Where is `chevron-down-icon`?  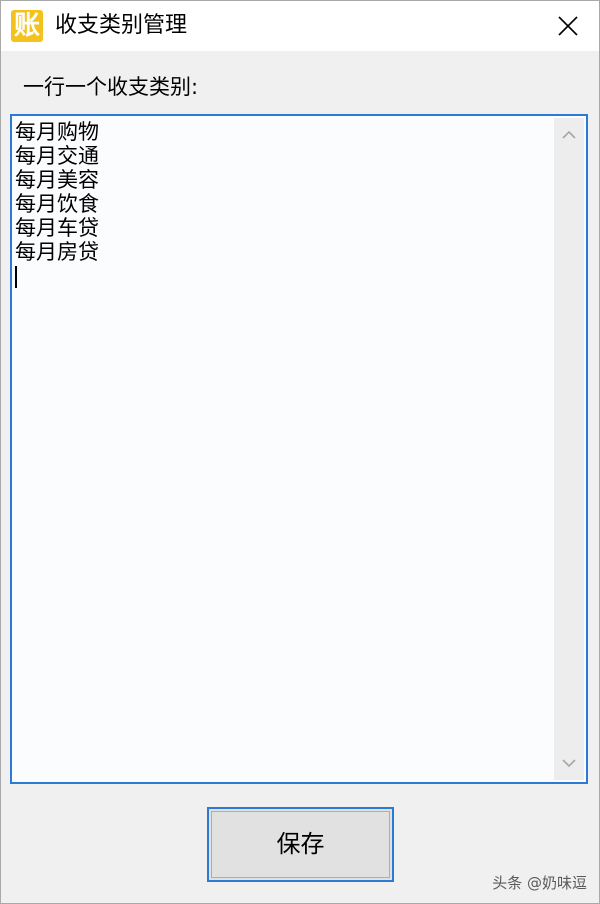 chevron-down-icon is located at coordinates (569, 763).